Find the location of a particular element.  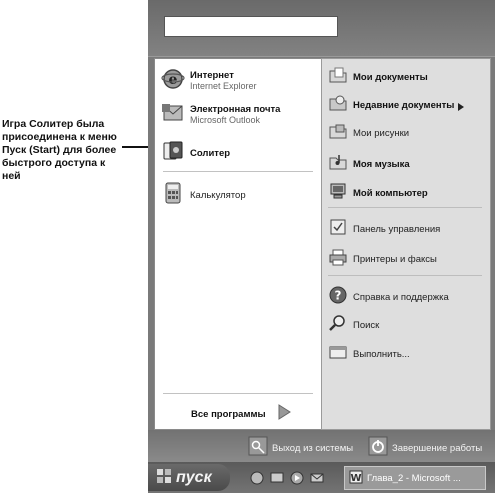

menu-item-title: Электронная почта is located at coordinates (235, 109).